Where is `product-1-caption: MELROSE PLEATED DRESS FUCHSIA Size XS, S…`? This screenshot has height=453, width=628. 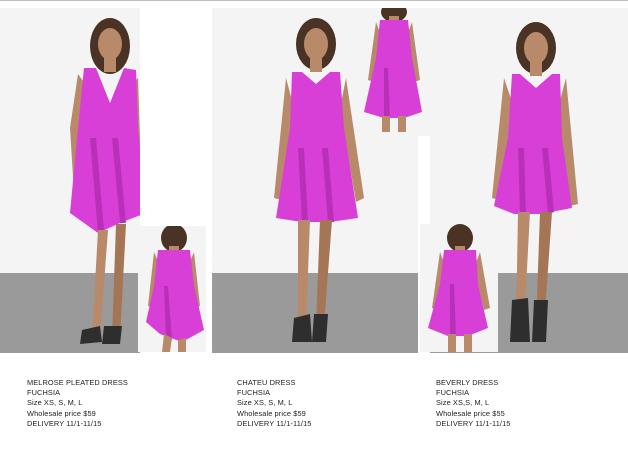 product-1-caption: MELROSE PLEATED DRESS FUCHSIA Size XS, S… is located at coordinates (77, 403).